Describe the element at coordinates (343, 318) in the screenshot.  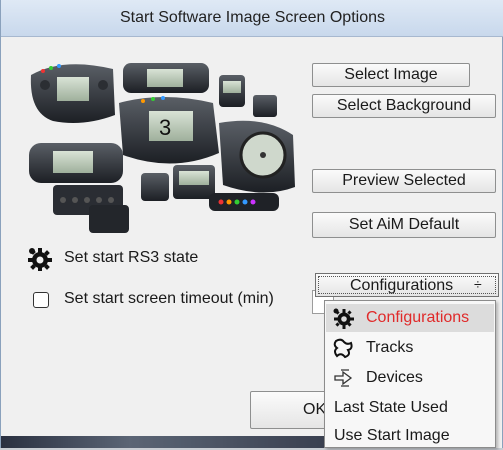
I see `configurations-gear-icon` at that location.